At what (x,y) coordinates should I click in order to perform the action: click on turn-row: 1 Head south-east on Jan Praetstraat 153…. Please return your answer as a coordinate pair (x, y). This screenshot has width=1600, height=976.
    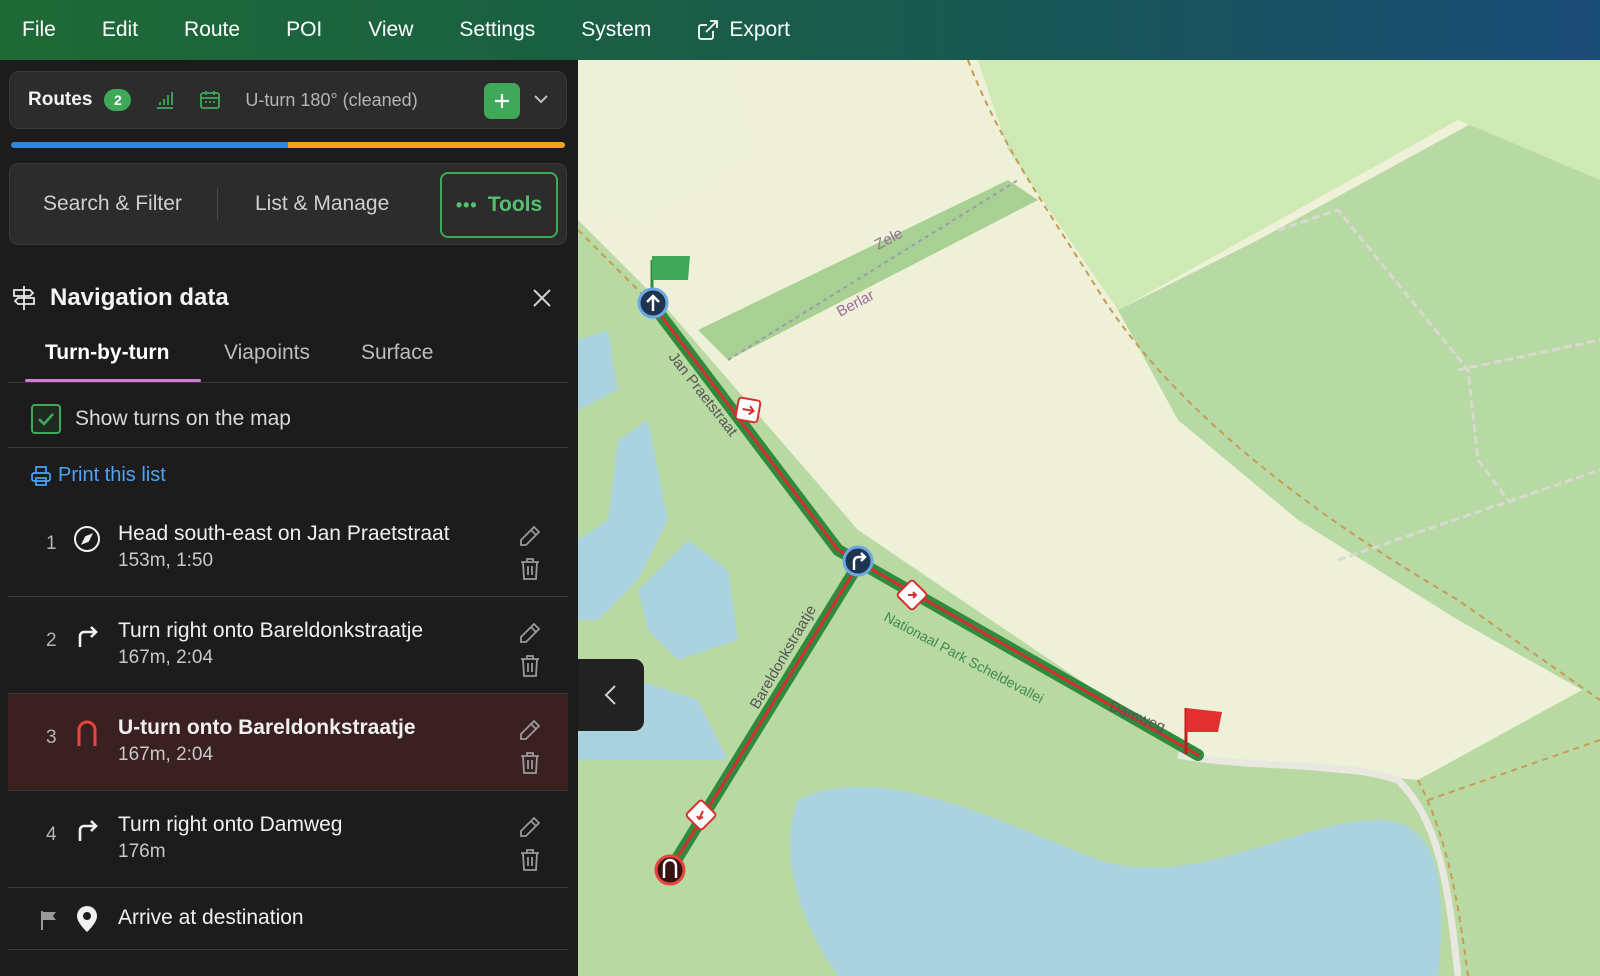
    Looking at the image, I should click on (288, 548).